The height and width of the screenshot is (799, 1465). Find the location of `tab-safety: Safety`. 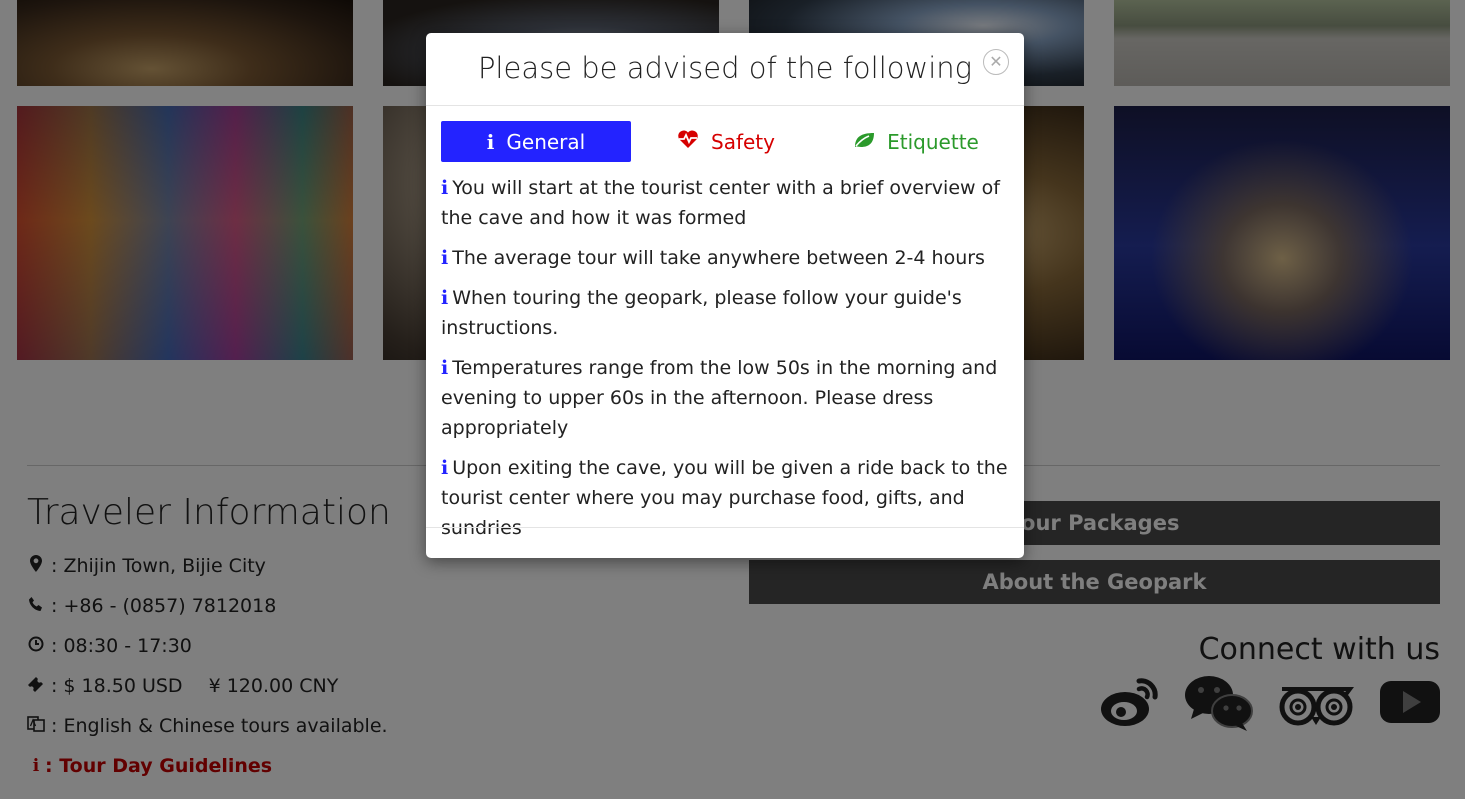

tab-safety: Safety is located at coordinates (726, 141).